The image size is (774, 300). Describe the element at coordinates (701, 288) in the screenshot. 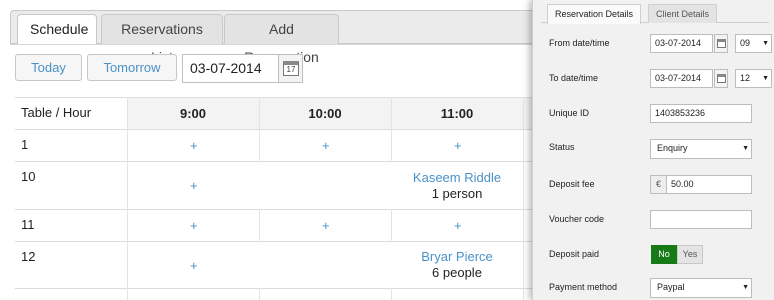

I see `payment-method-select: Paypal ▼` at that location.